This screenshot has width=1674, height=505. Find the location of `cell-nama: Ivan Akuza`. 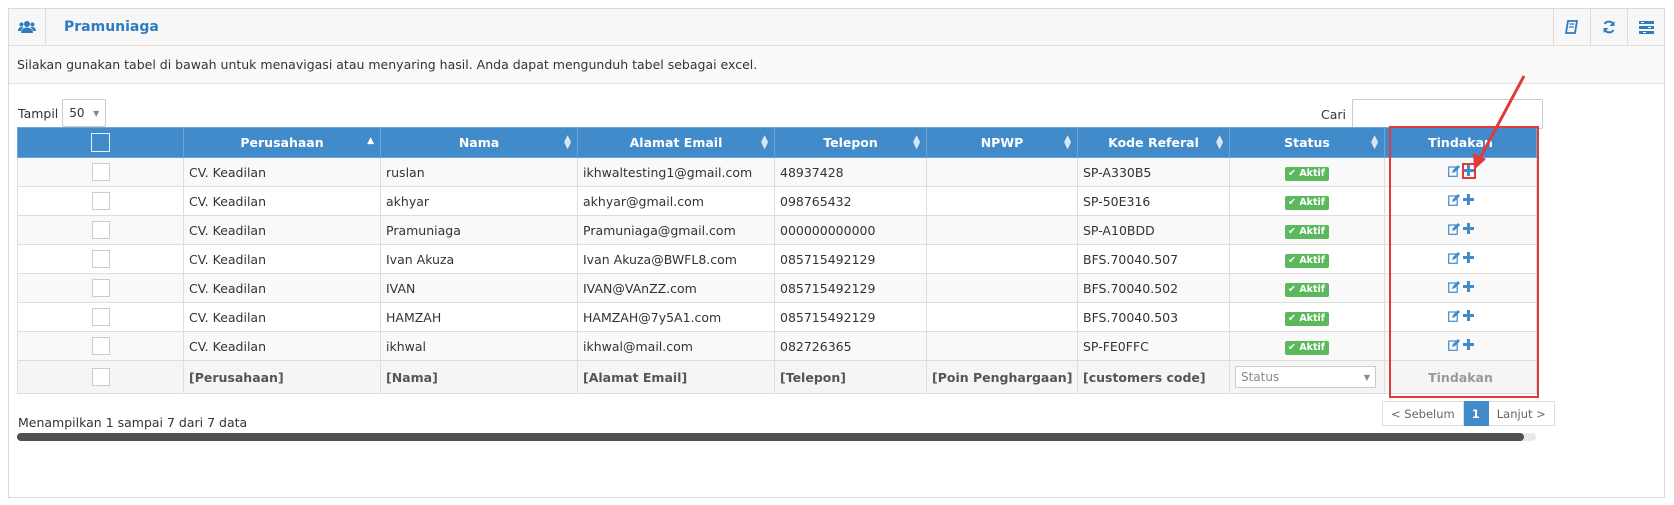

cell-nama: Ivan Akuza is located at coordinates (479, 259).